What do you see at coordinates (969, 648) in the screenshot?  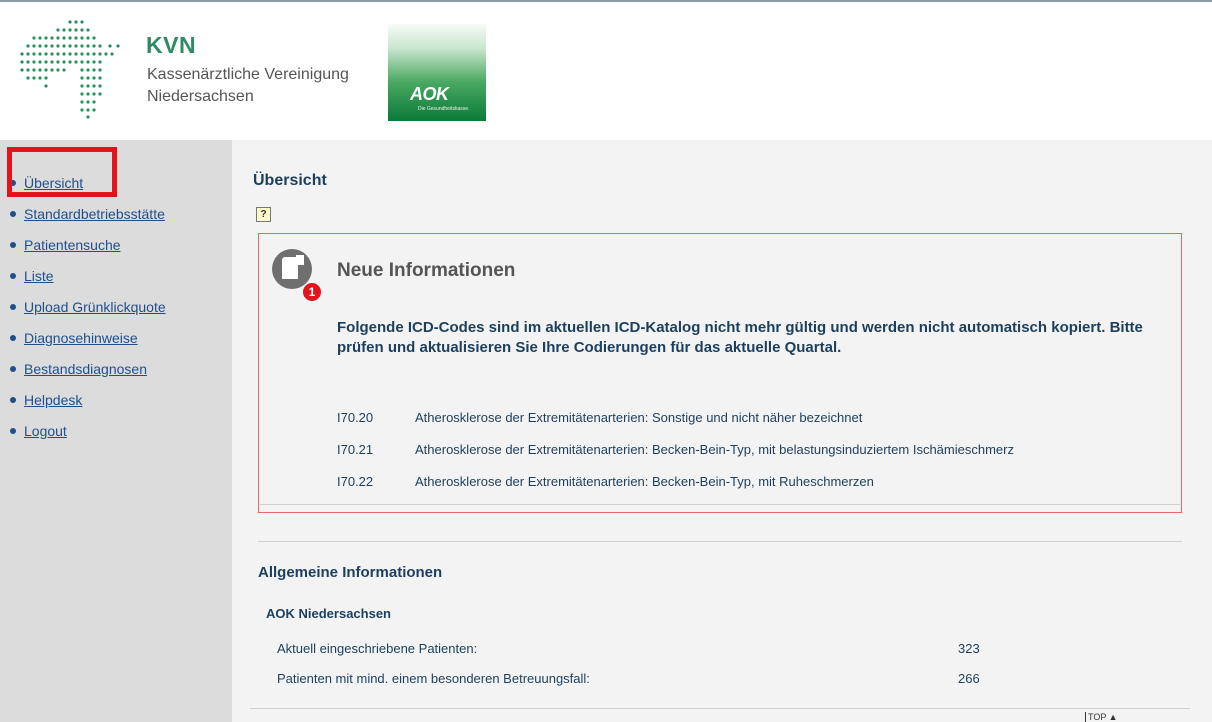 I see `stat-value-enrolled-patients: 323` at bounding box center [969, 648].